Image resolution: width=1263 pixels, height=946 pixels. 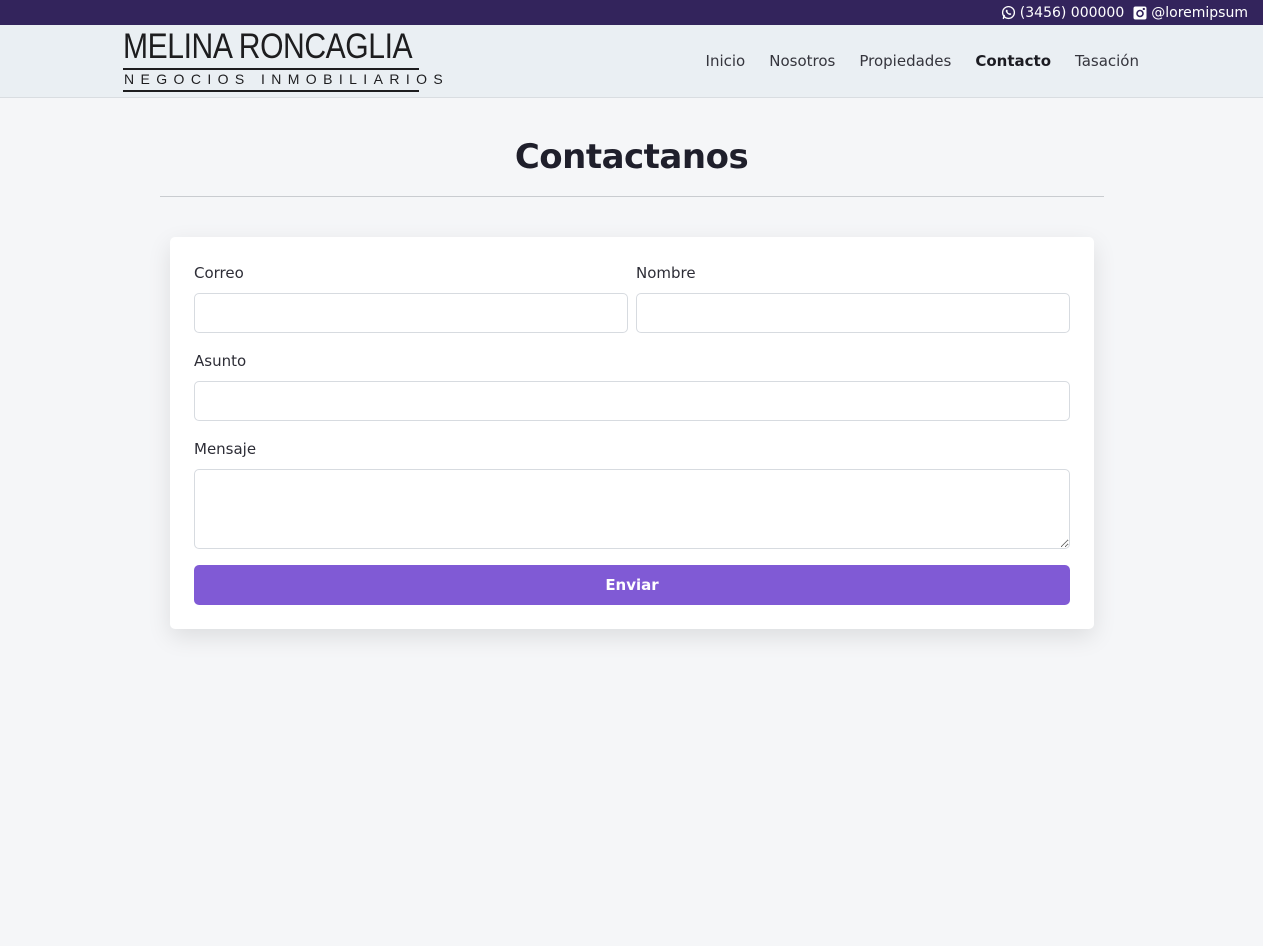 What do you see at coordinates (271, 69) in the screenshot?
I see `logo-divider` at bounding box center [271, 69].